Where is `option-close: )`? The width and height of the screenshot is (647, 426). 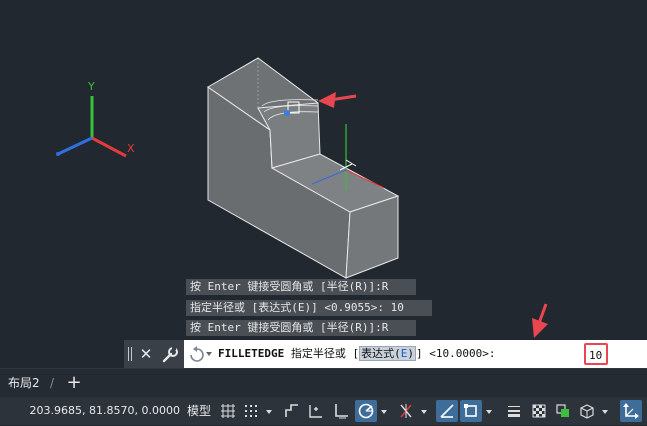 option-close: ) is located at coordinates (410, 353).